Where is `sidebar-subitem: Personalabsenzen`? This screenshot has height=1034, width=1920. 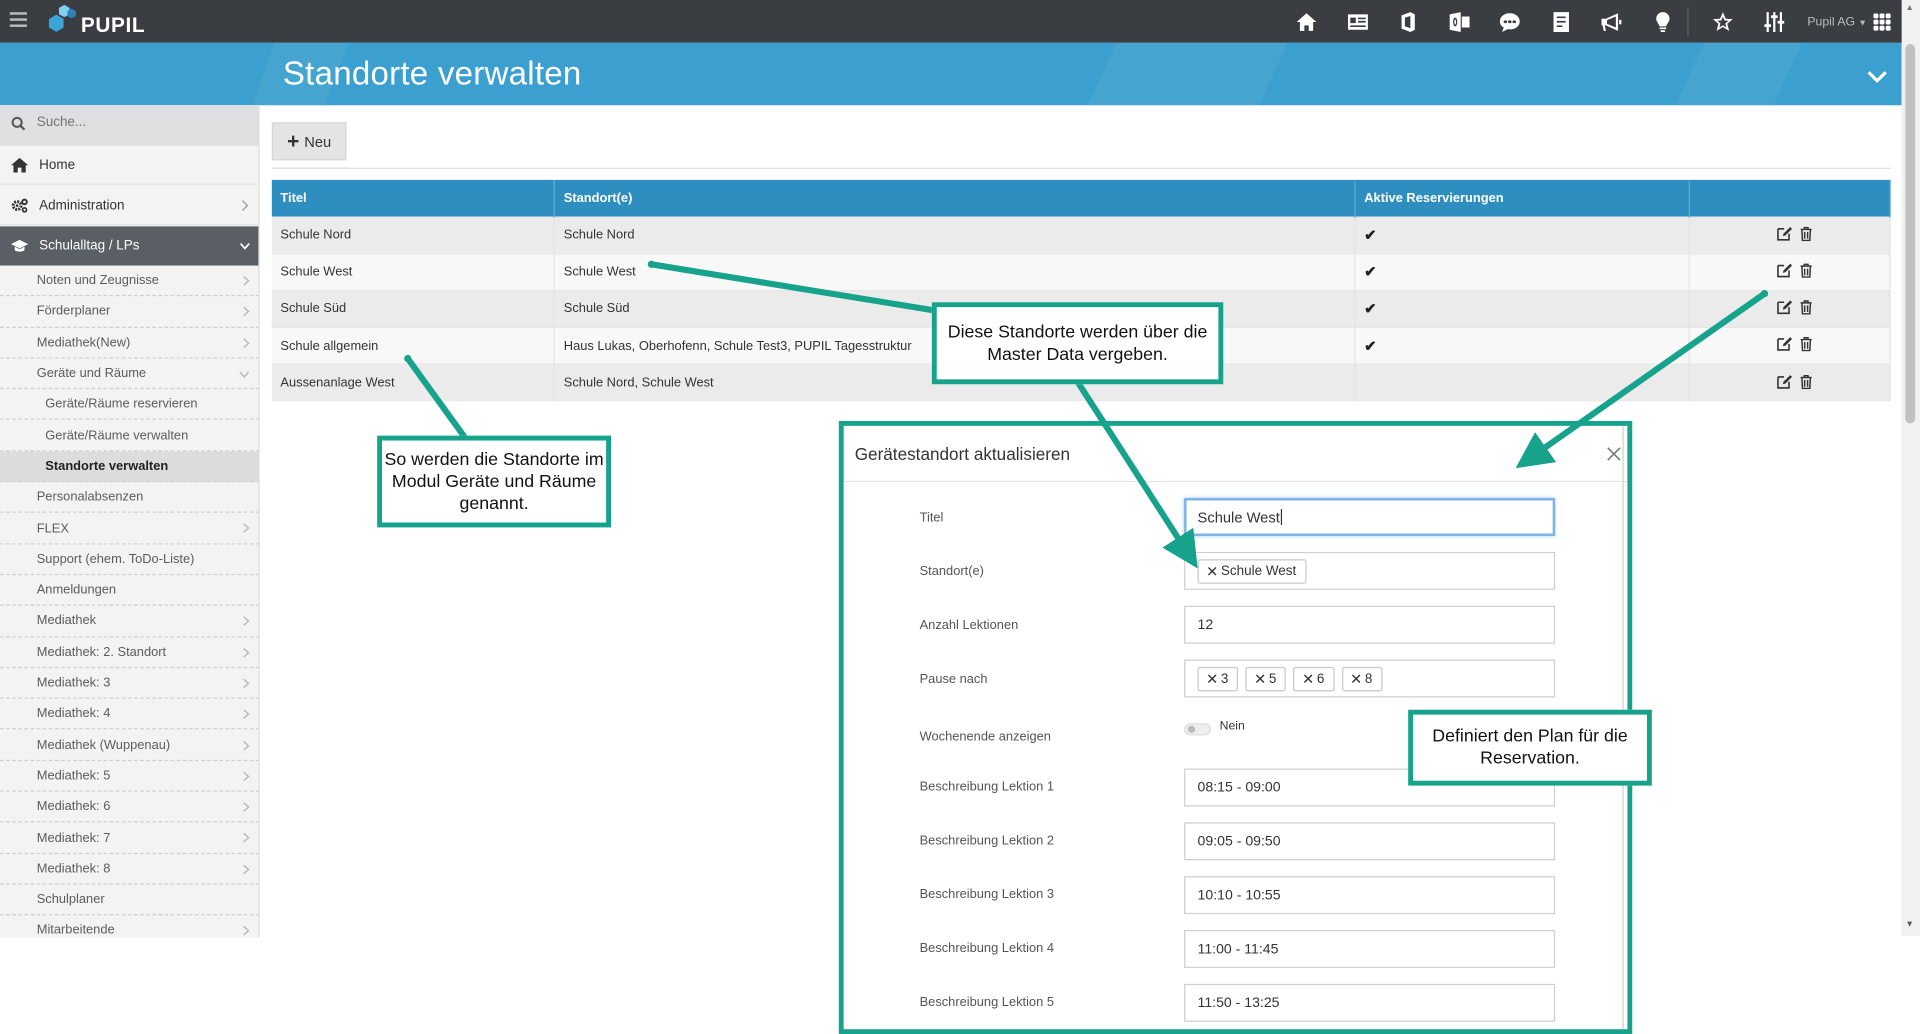 sidebar-subitem: Personalabsenzen is located at coordinates (129, 498).